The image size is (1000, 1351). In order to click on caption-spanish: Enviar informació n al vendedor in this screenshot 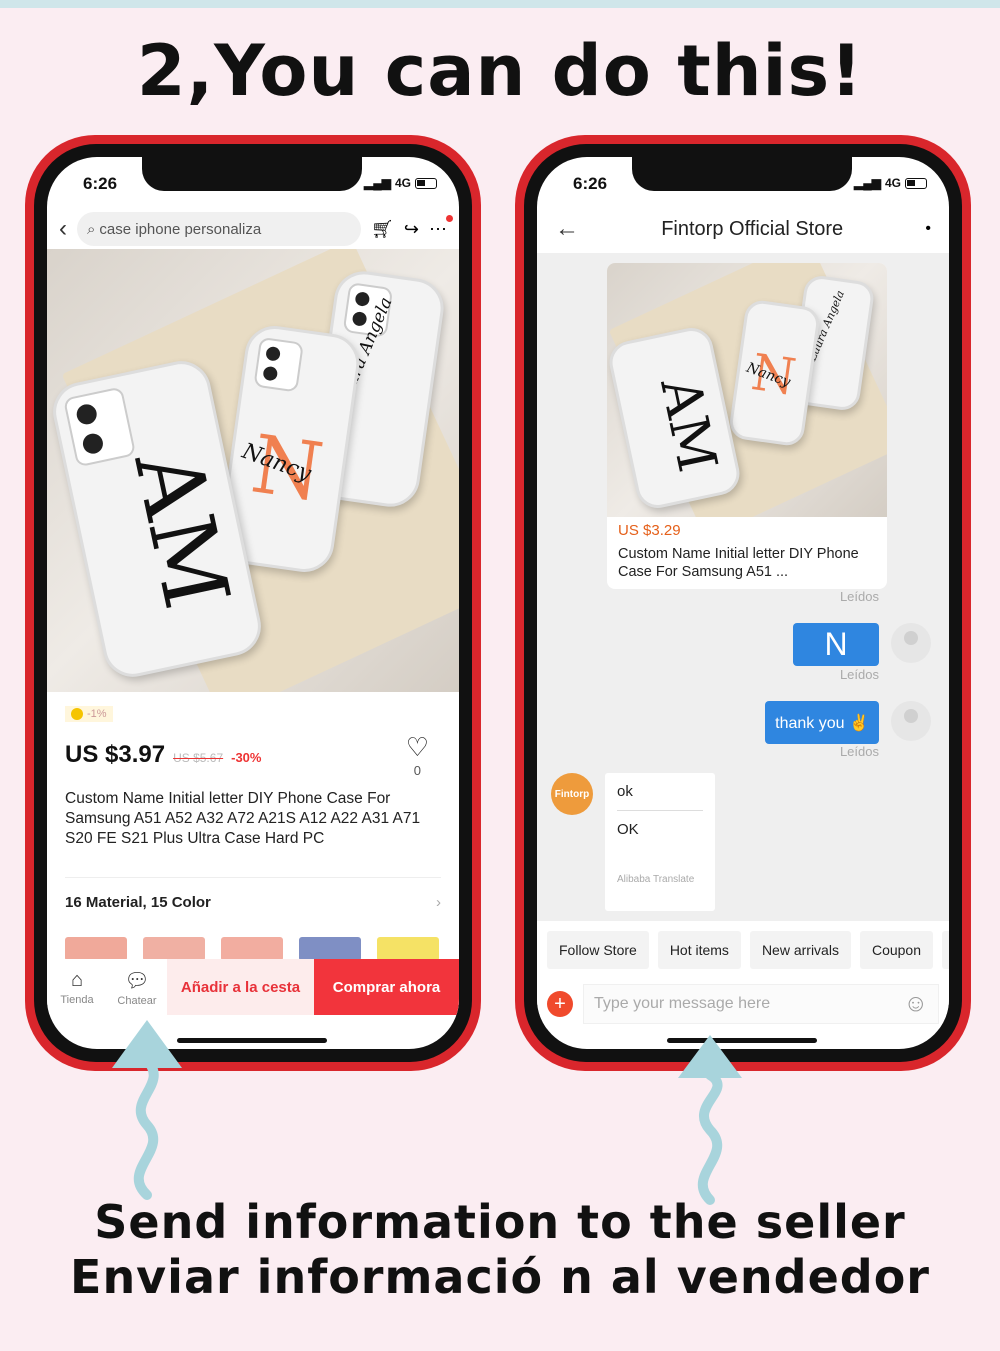, I will do `click(500, 1277)`.